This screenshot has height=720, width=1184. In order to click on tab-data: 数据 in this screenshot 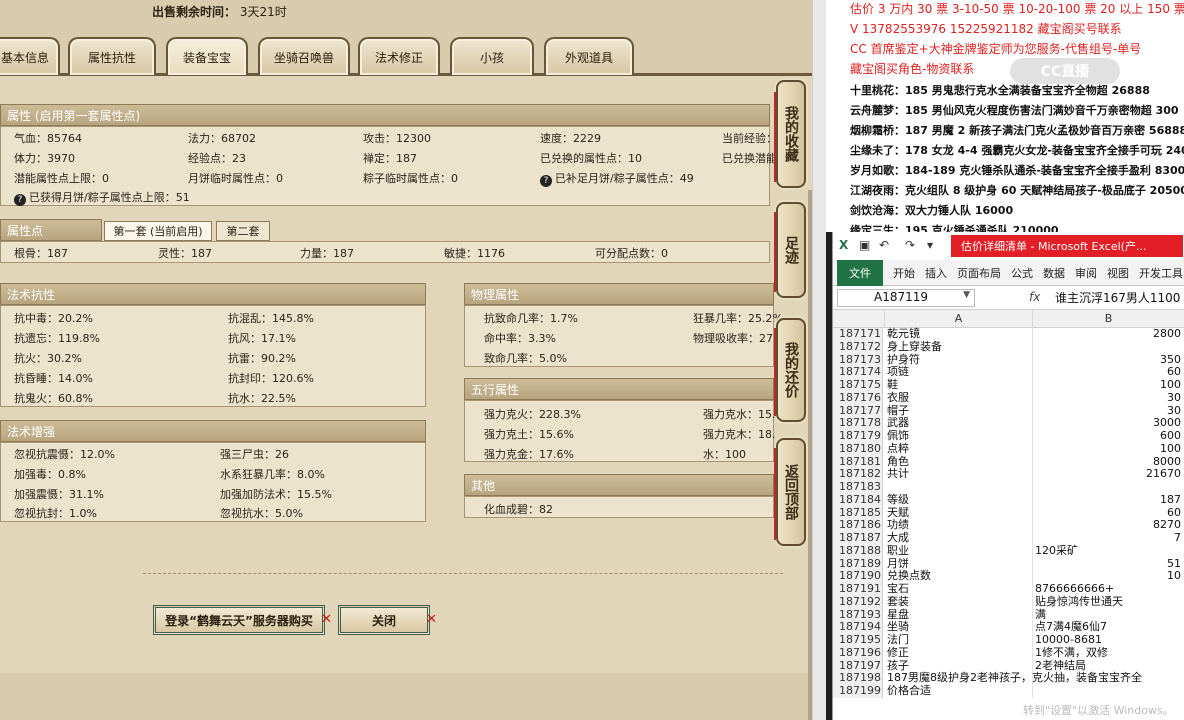, I will do `click(1054, 273)`.